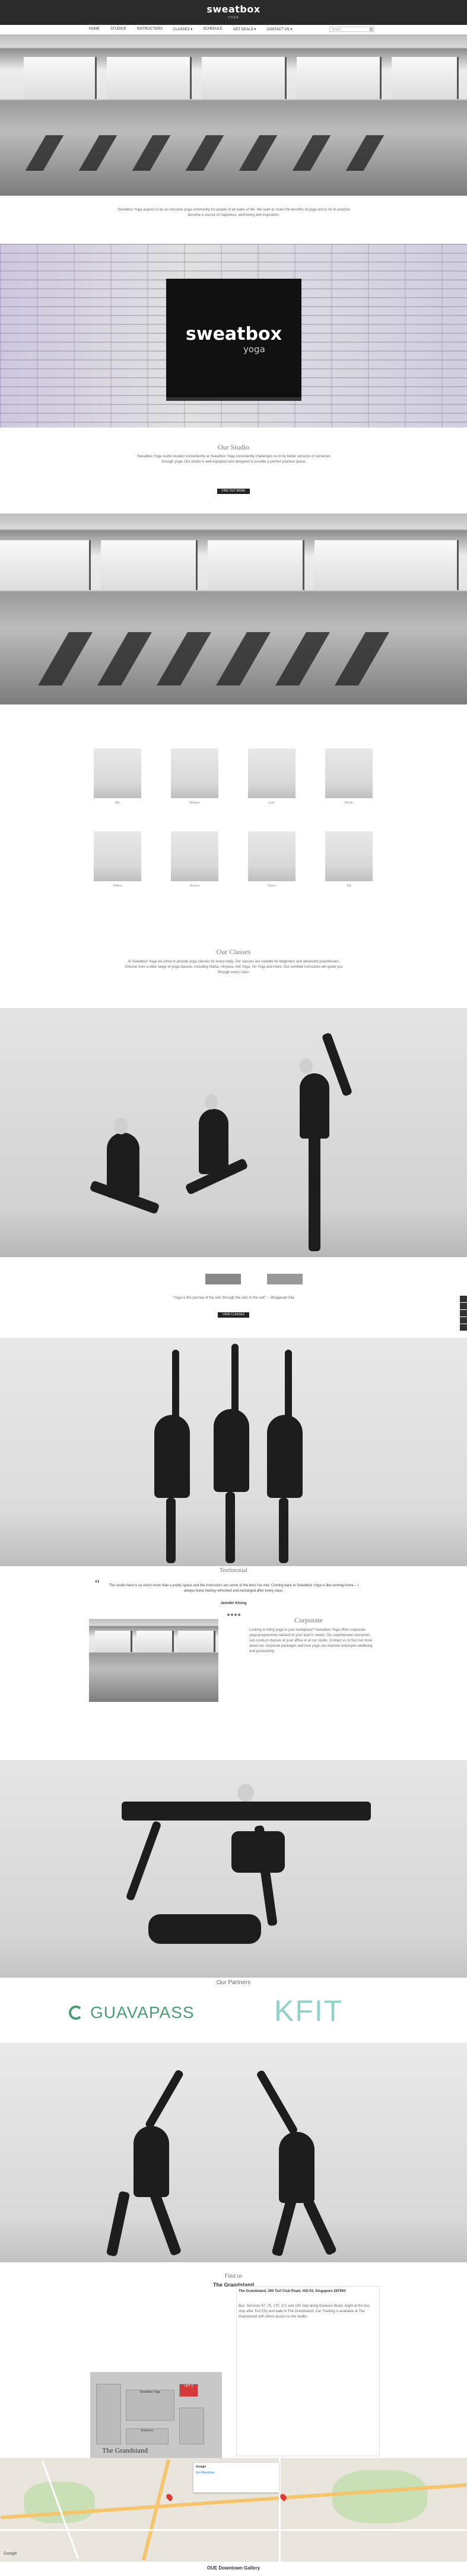 Image resolution: width=467 pixels, height=2576 pixels. Describe the element at coordinates (125, 2450) in the screenshot. I see `grandstand-logo: The Grandstand` at that location.